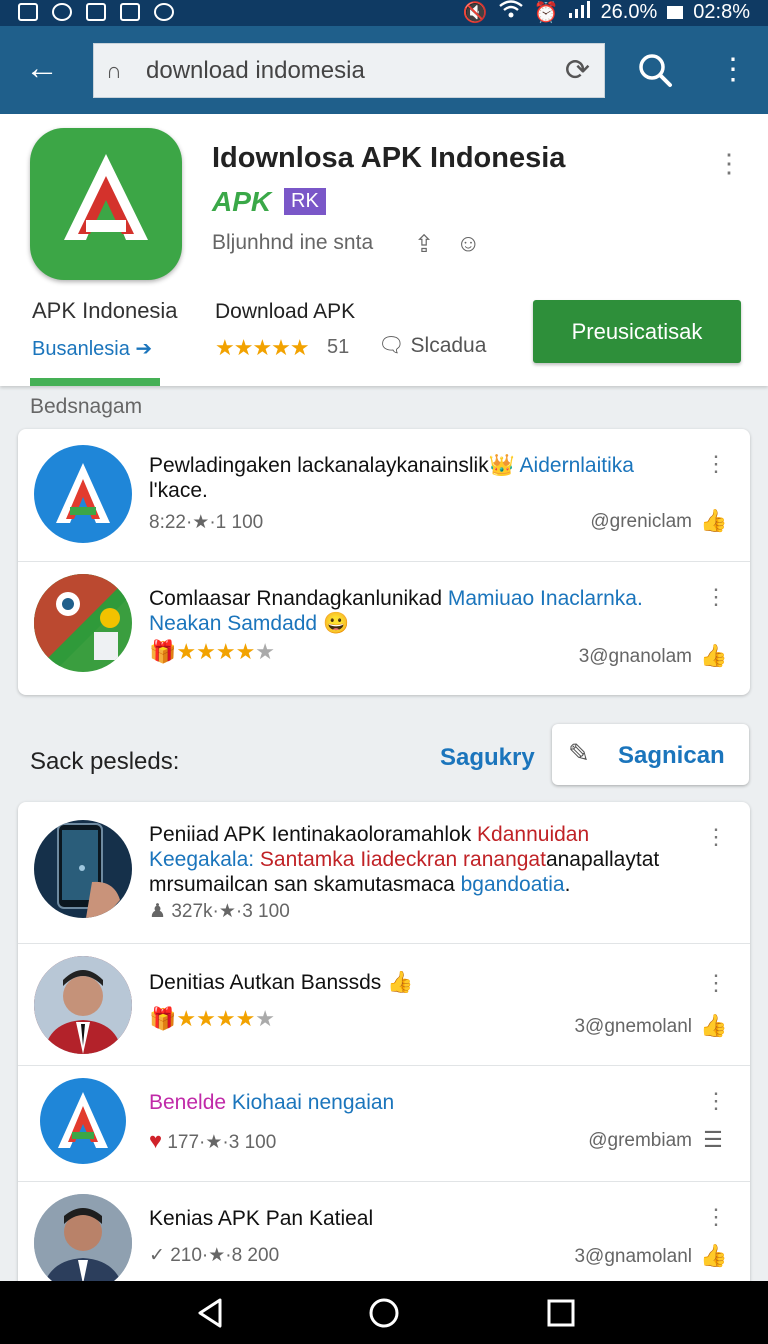 Image resolution: width=768 pixels, height=1344 pixels. What do you see at coordinates (95, 382) in the screenshot?
I see `tab-indicator` at bounding box center [95, 382].